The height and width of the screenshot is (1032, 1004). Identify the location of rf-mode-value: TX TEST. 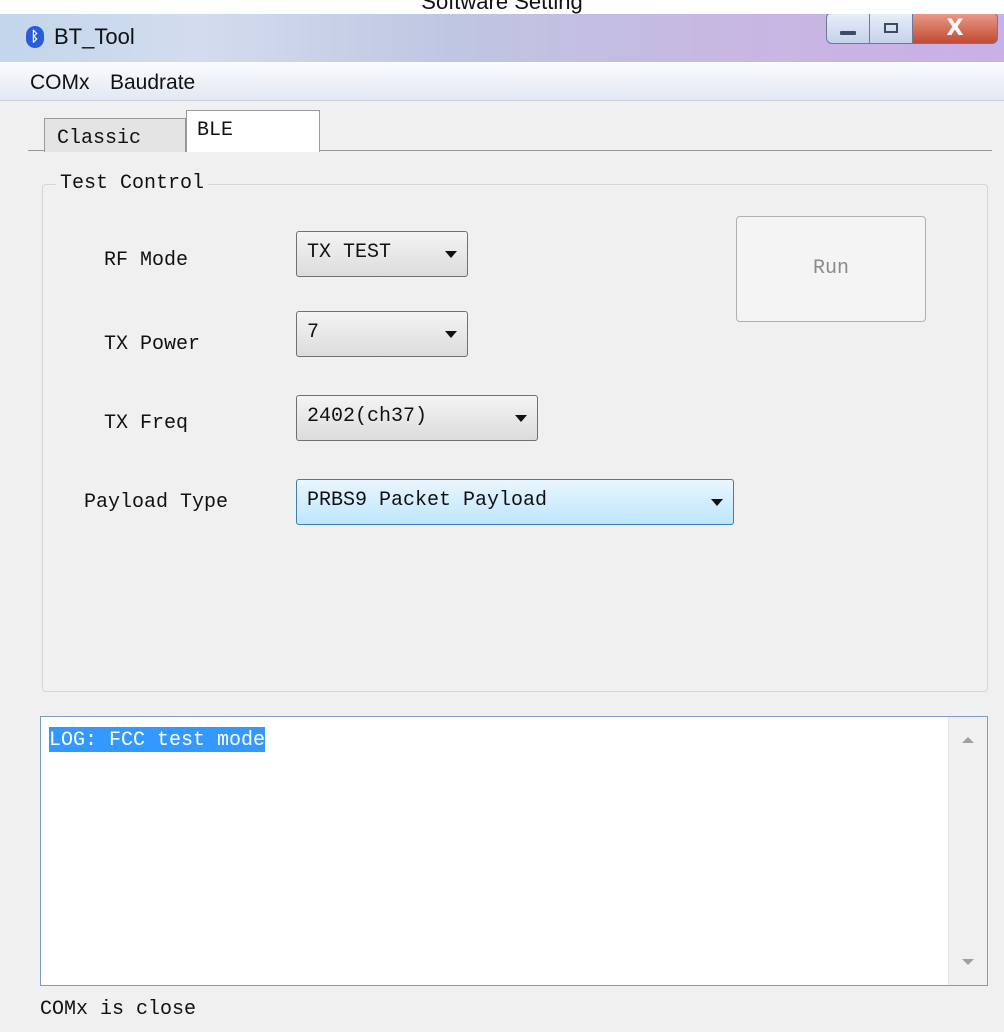
(349, 252).